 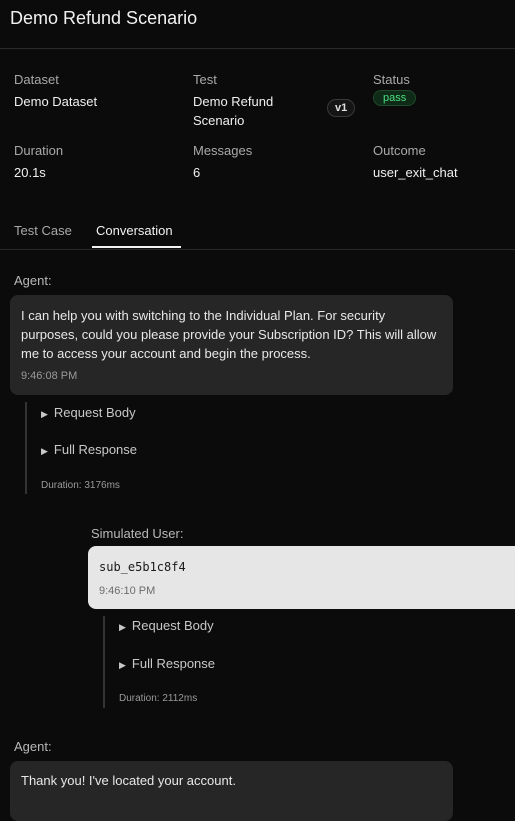 What do you see at coordinates (278, 162) in the screenshot?
I see `messages-field: Messages 6` at bounding box center [278, 162].